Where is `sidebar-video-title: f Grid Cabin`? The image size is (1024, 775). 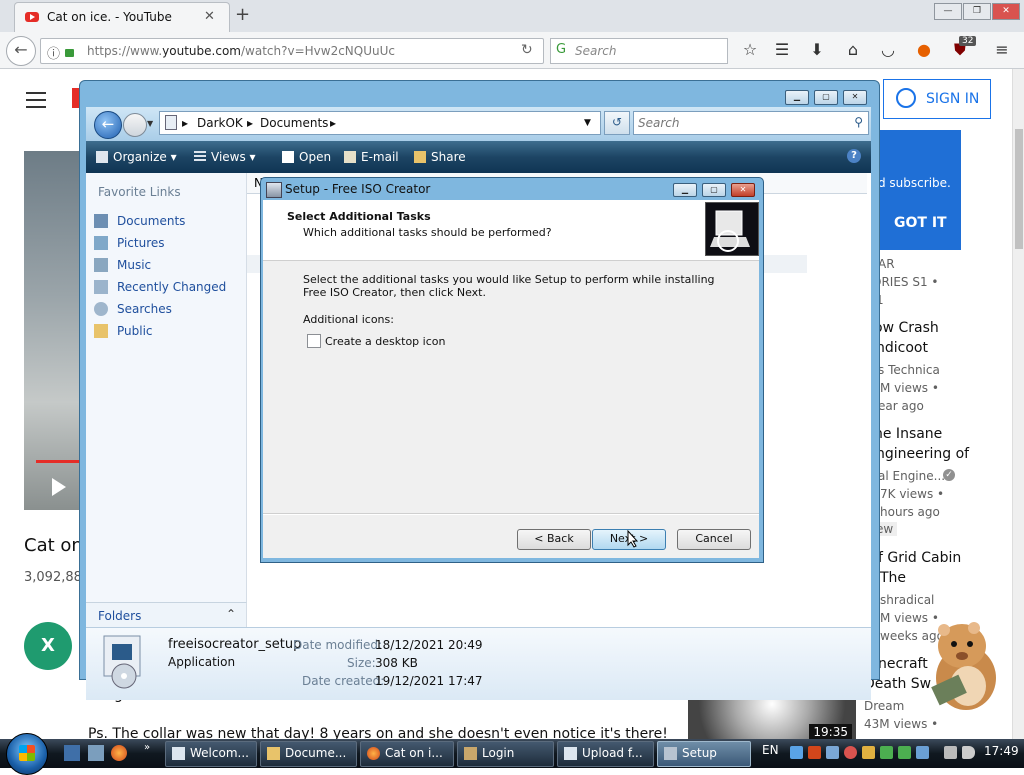 sidebar-video-title: f Grid Cabin is located at coordinates (919, 558).